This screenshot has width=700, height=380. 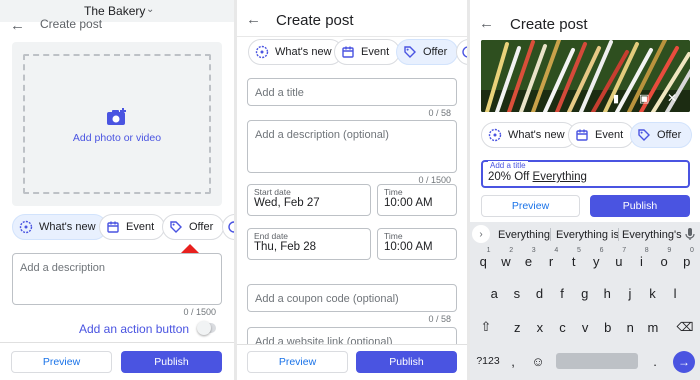 I want to click on key-z: z, so click(x=517, y=327).